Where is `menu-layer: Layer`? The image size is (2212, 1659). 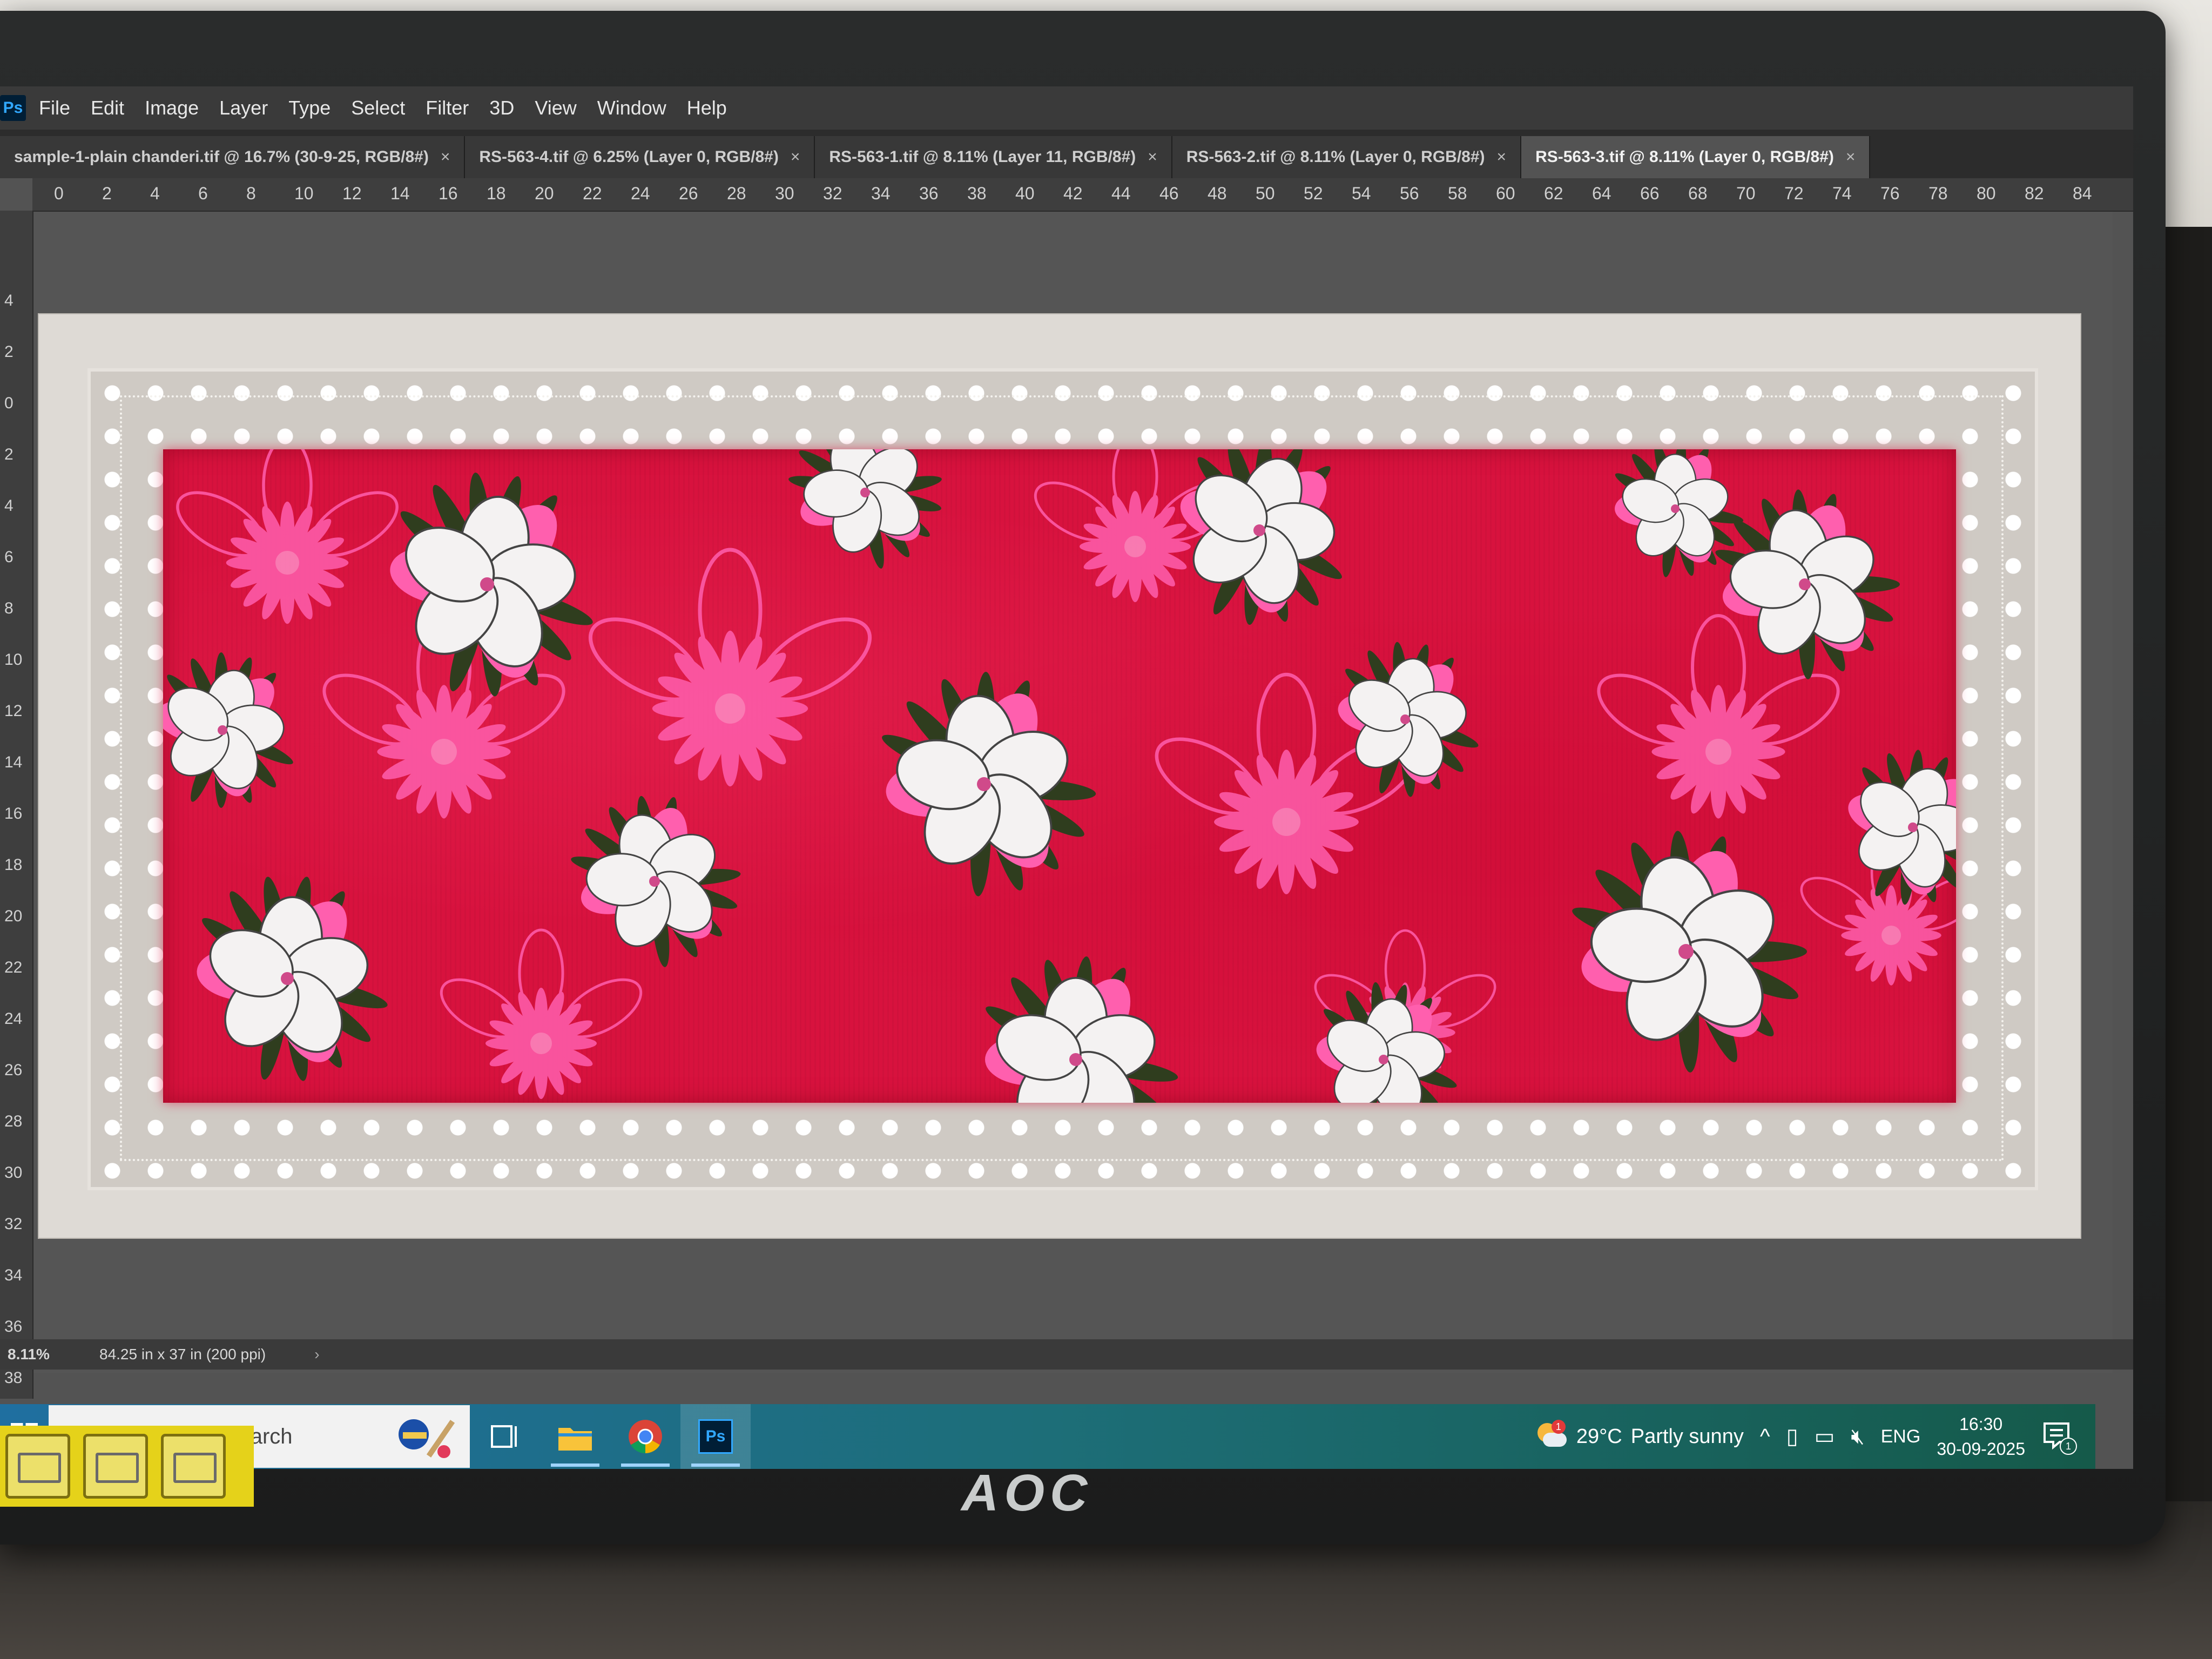
menu-layer: Layer is located at coordinates (243, 108).